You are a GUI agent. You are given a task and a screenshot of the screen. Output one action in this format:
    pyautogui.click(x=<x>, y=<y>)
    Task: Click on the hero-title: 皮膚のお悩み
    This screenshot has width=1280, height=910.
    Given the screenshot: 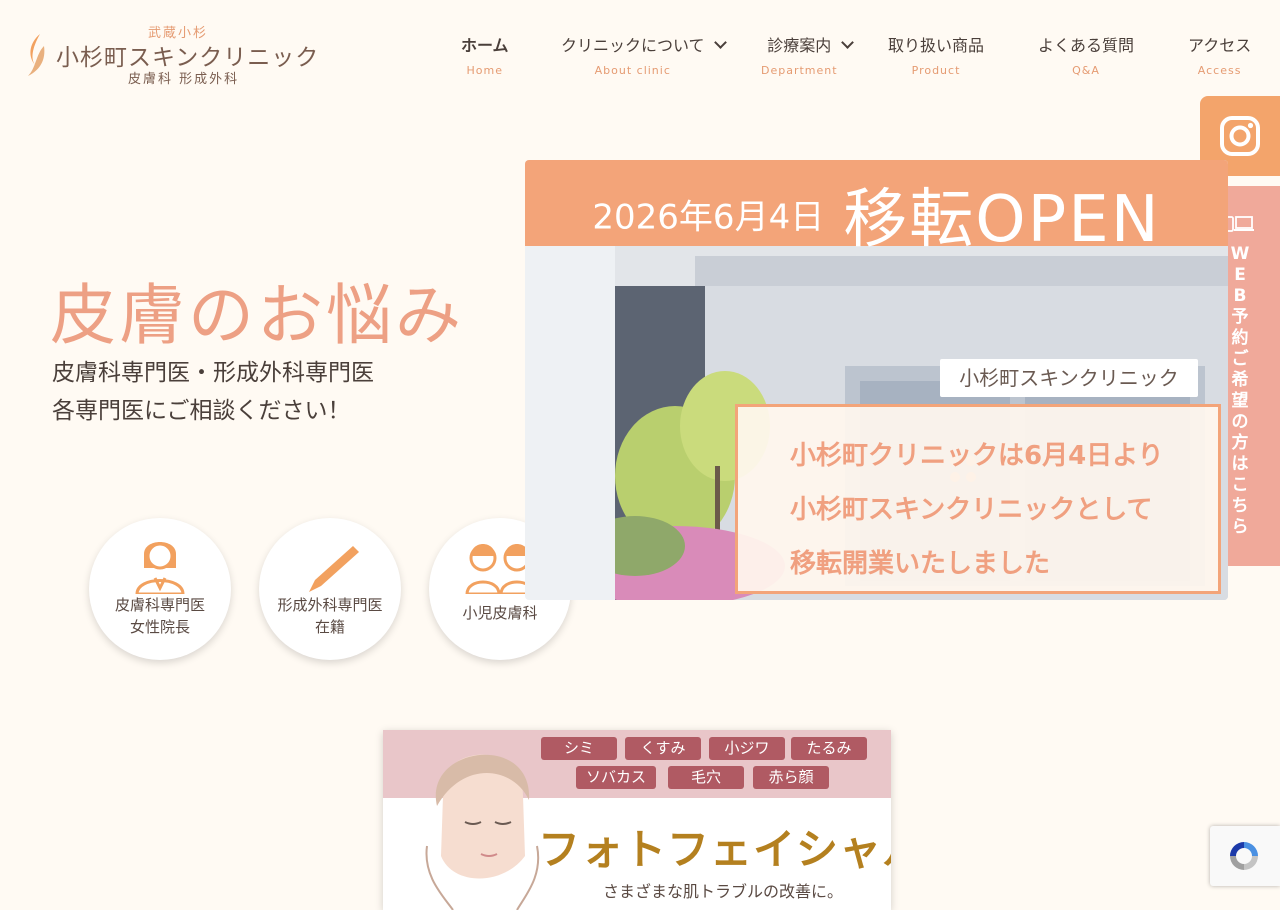 What is the action you would take?
    pyautogui.click(x=257, y=315)
    